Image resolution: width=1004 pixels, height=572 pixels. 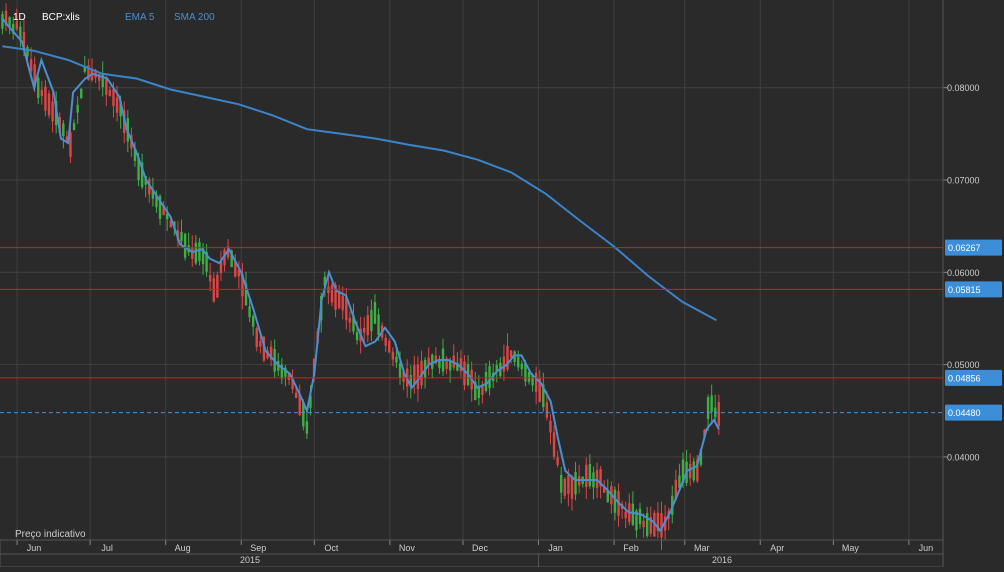 I want to click on ema-legend-label: EMA 5, so click(x=139, y=17).